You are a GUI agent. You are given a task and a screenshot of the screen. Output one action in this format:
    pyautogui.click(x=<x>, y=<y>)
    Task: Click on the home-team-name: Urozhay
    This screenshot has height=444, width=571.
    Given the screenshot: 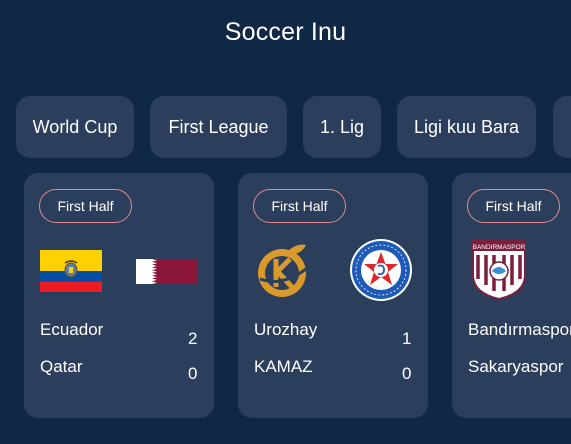 What is the action you would take?
    pyautogui.click(x=286, y=329)
    